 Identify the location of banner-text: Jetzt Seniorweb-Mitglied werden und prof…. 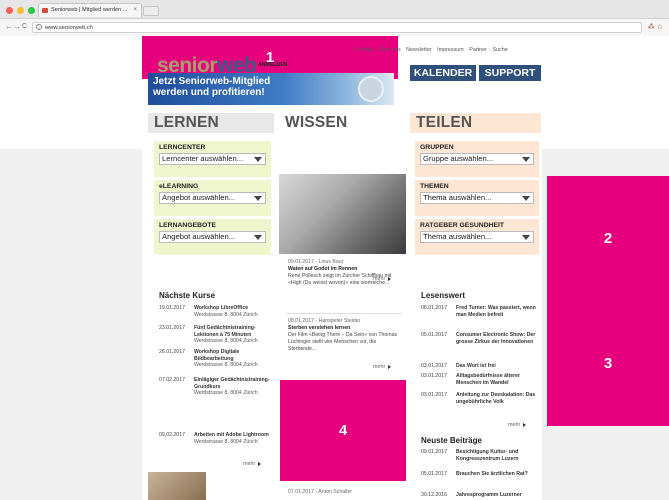
(211, 87).